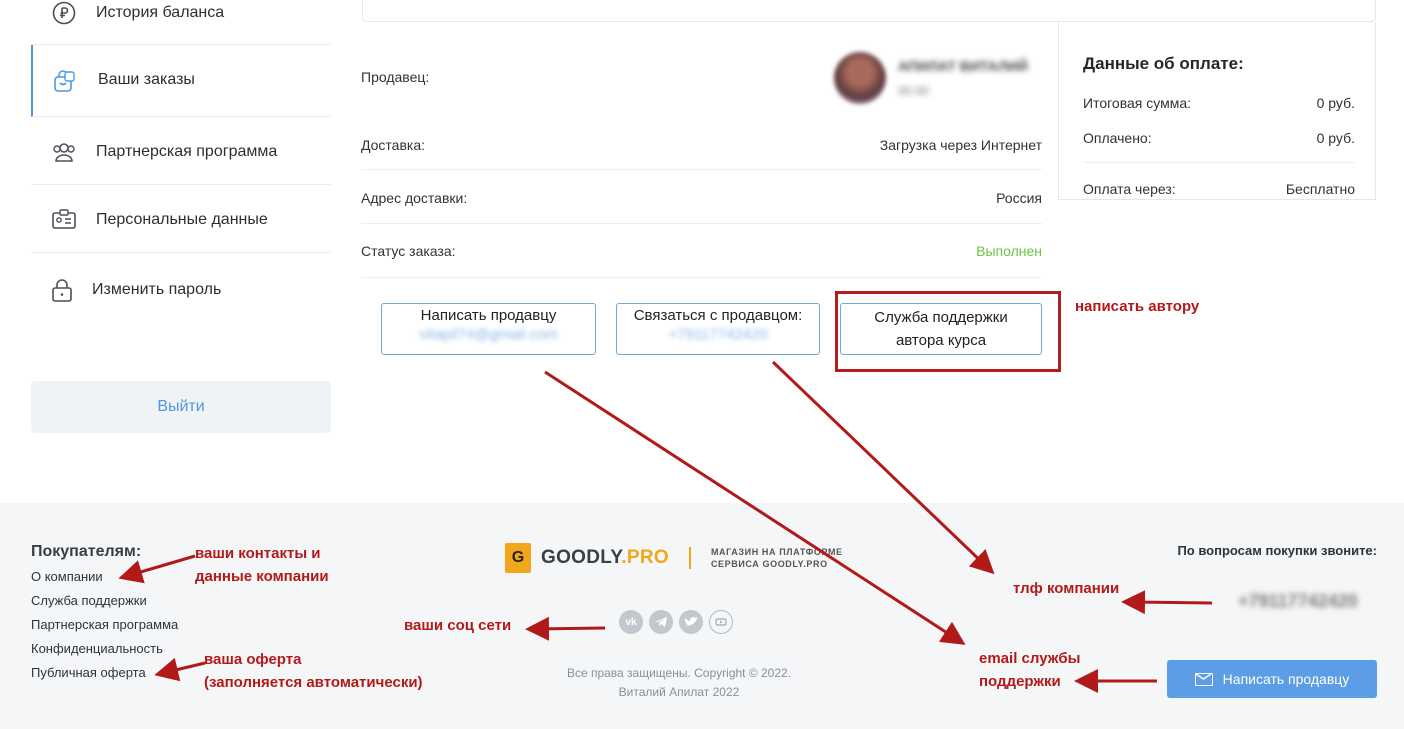 The image size is (1404, 729). I want to click on annotation-email: email службы поддержки, so click(1029, 670).